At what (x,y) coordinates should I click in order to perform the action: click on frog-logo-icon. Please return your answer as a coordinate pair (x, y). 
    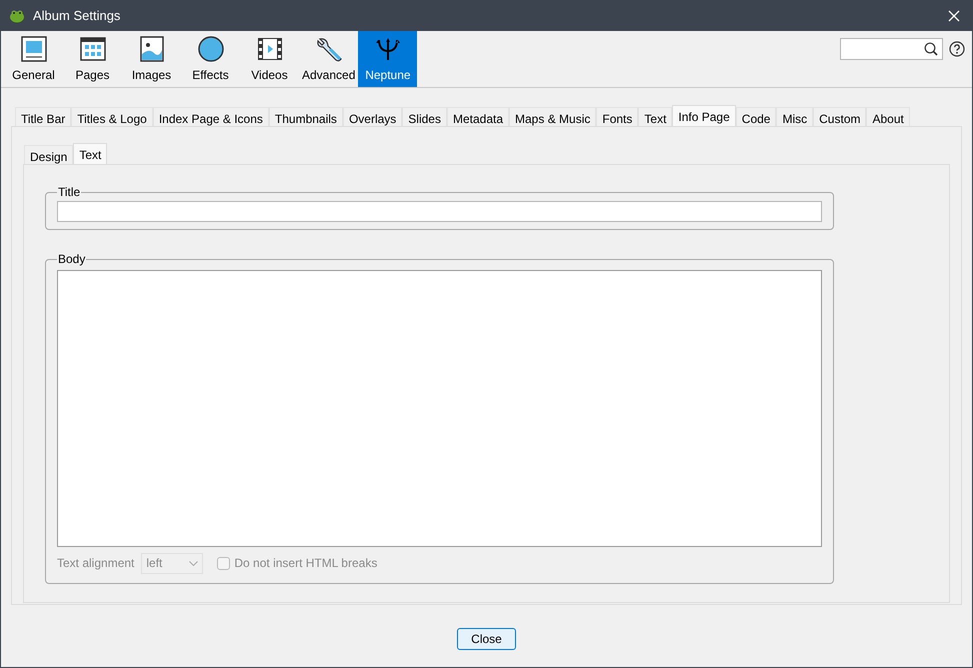
    Looking at the image, I should click on (17, 16).